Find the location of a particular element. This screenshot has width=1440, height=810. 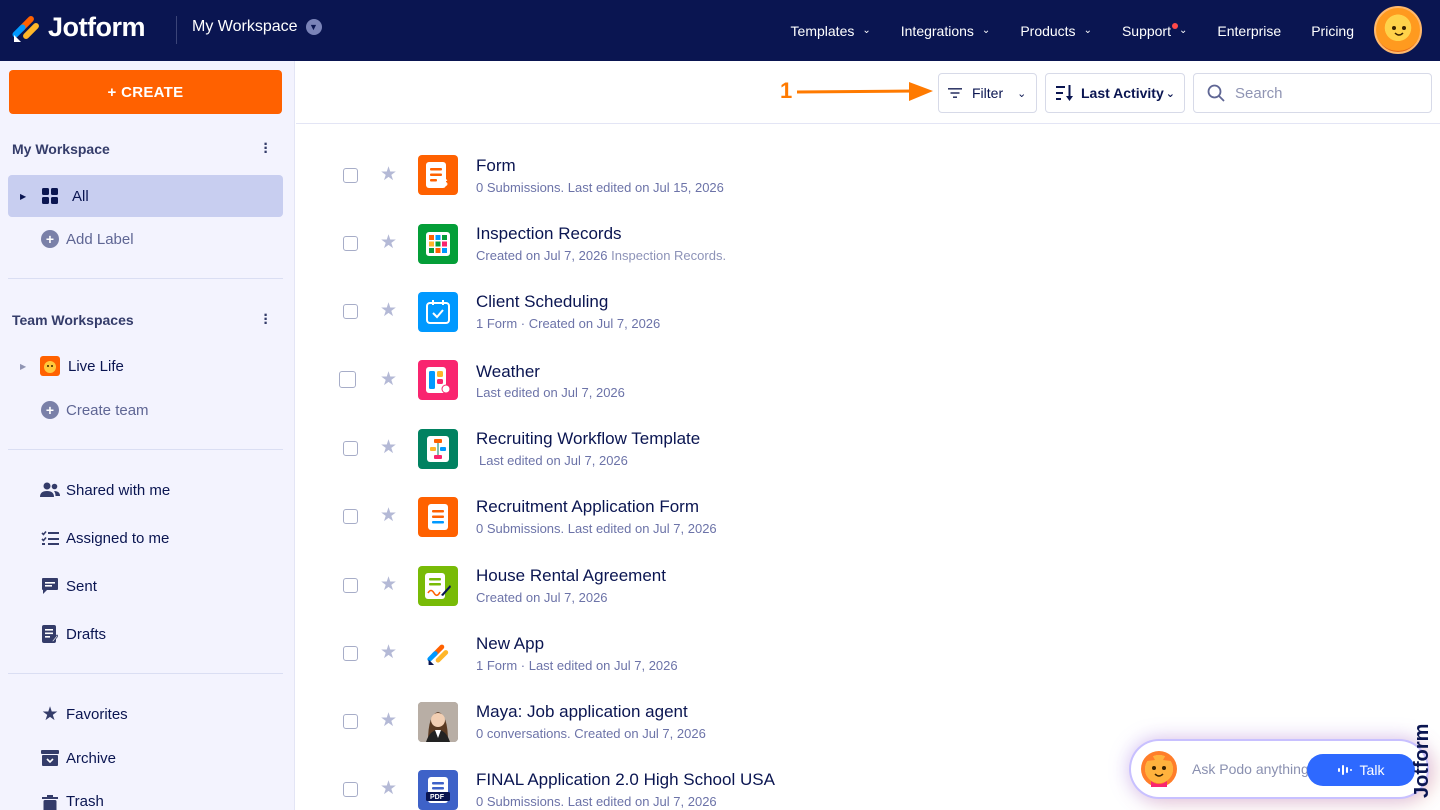

filter-label: Filter is located at coordinates (988, 93).